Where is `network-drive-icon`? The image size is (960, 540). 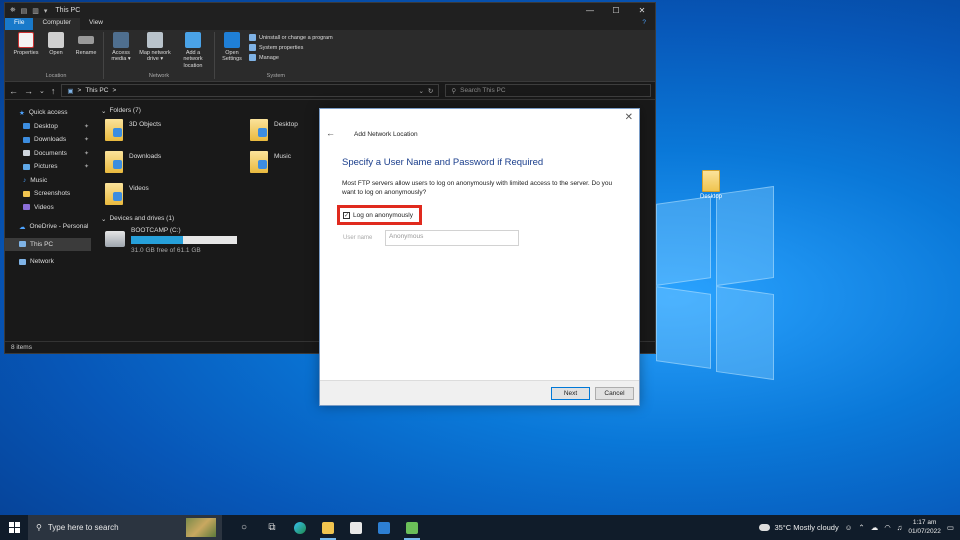 network-drive-icon is located at coordinates (155, 40).